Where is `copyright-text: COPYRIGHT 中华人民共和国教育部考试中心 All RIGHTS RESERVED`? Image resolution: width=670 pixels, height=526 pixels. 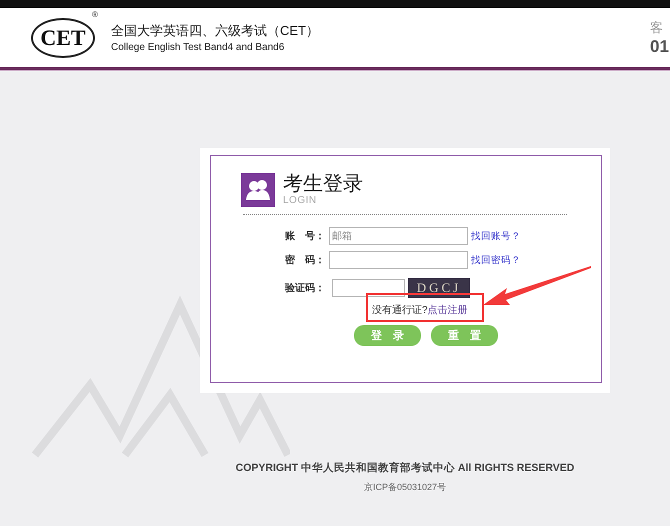 copyright-text: COPYRIGHT 中华人民共和国教育部考试中心 All RIGHTS RESERVED is located at coordinates (405, 468).